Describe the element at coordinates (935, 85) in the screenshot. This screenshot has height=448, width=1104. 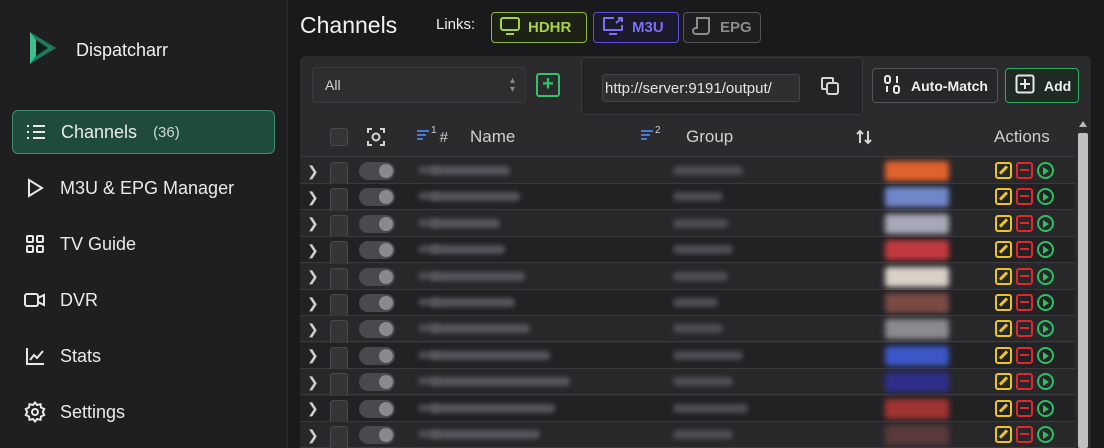
I see `auto-match-button: Auto-Match` at that location.